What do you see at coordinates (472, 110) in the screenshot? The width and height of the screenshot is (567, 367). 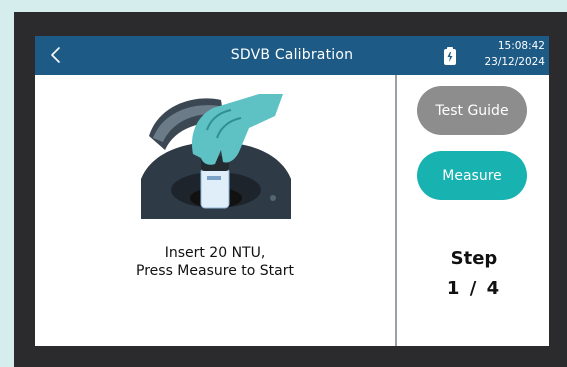 I see `test-guide-button: Test Guide` at bounding box center [472, 110].